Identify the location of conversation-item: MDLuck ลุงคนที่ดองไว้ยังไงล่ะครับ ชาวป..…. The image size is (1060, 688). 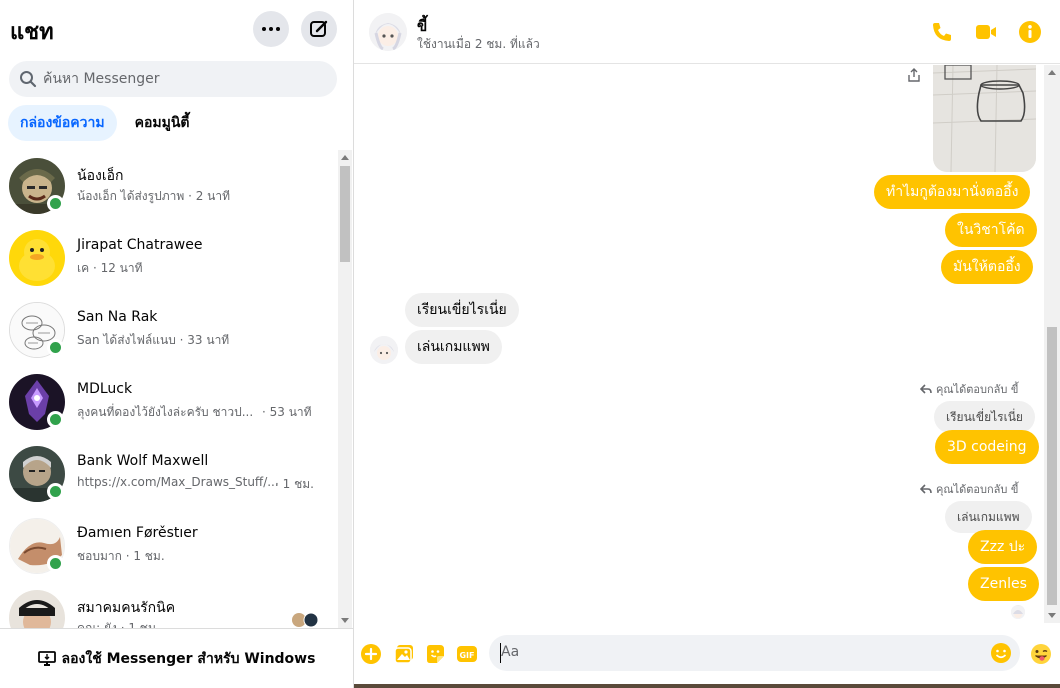
(169, 402).